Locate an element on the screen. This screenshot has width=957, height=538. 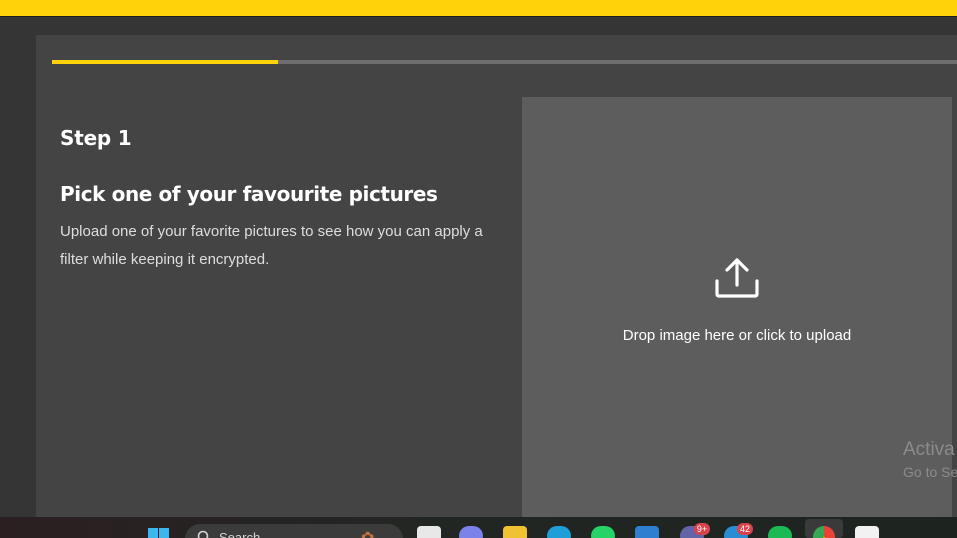
step-heading: Pick one of your favourite pictures is located at coordinates (249, 194).